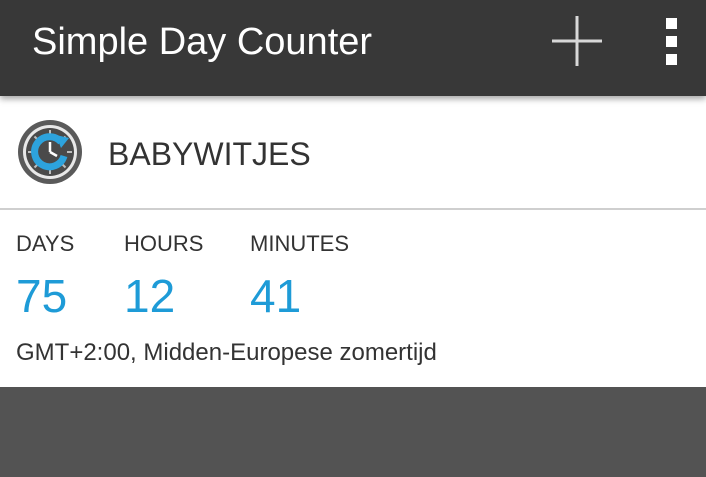 The height and width of the screenshot is (477, 706). What do you see at coordinates (209, 154) in the screenshot?
I see `counter-name: BABYWITJES` at bounding box center [209, 154].